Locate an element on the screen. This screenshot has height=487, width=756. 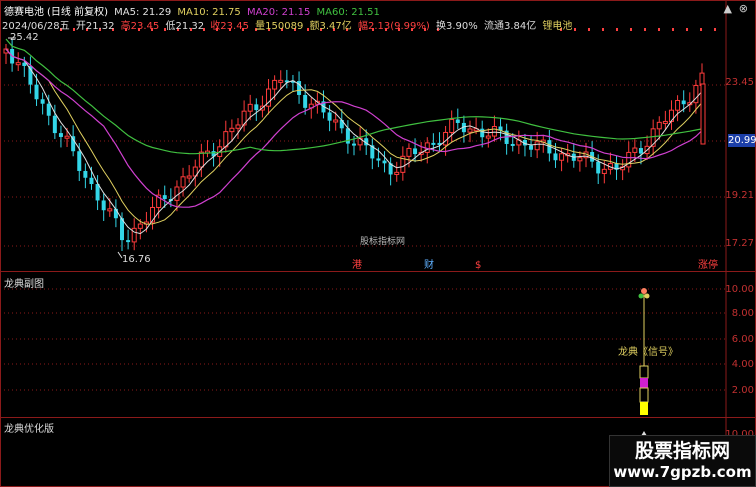
watermark-line2: www.7gpzb.com is located at coordinates (682, 472).